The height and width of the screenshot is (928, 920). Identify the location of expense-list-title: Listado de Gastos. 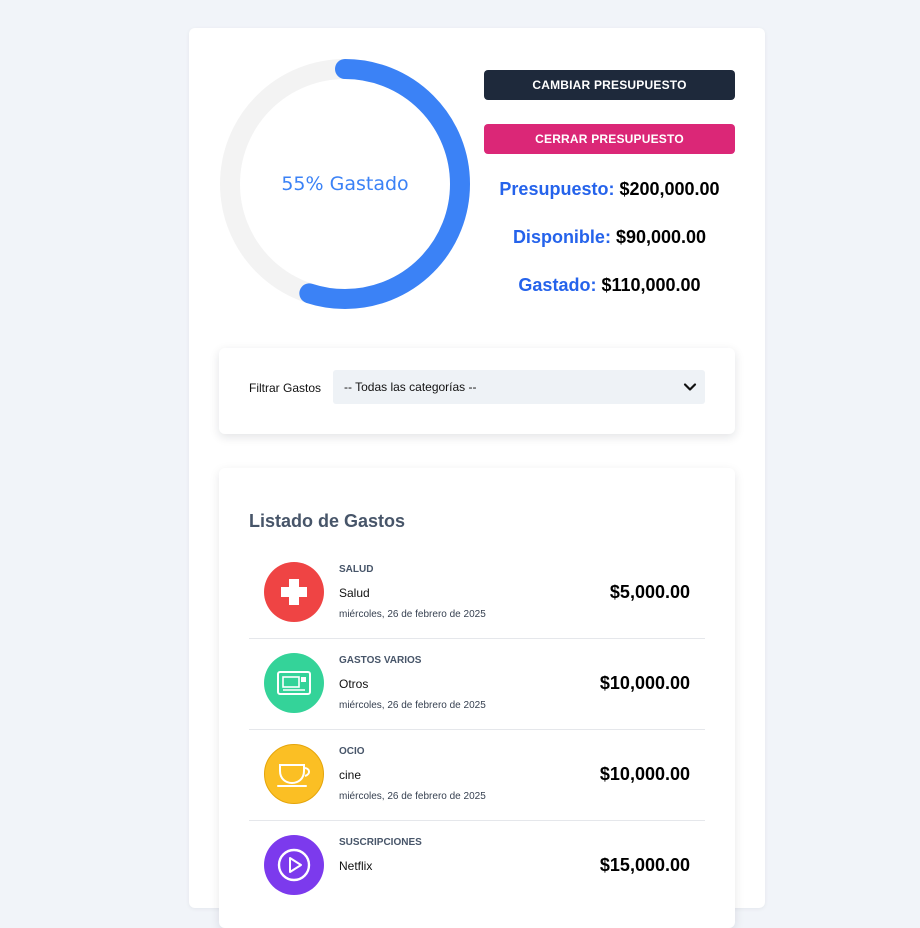
(327, 521).